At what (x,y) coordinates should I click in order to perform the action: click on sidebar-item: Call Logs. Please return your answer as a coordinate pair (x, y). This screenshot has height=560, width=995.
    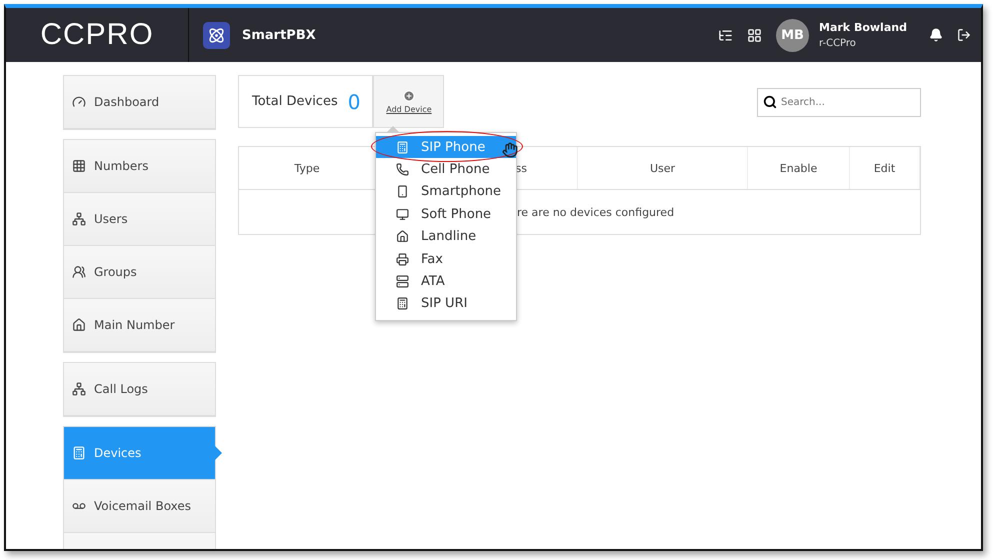
    Looking at the image, I should click on (139, 389).